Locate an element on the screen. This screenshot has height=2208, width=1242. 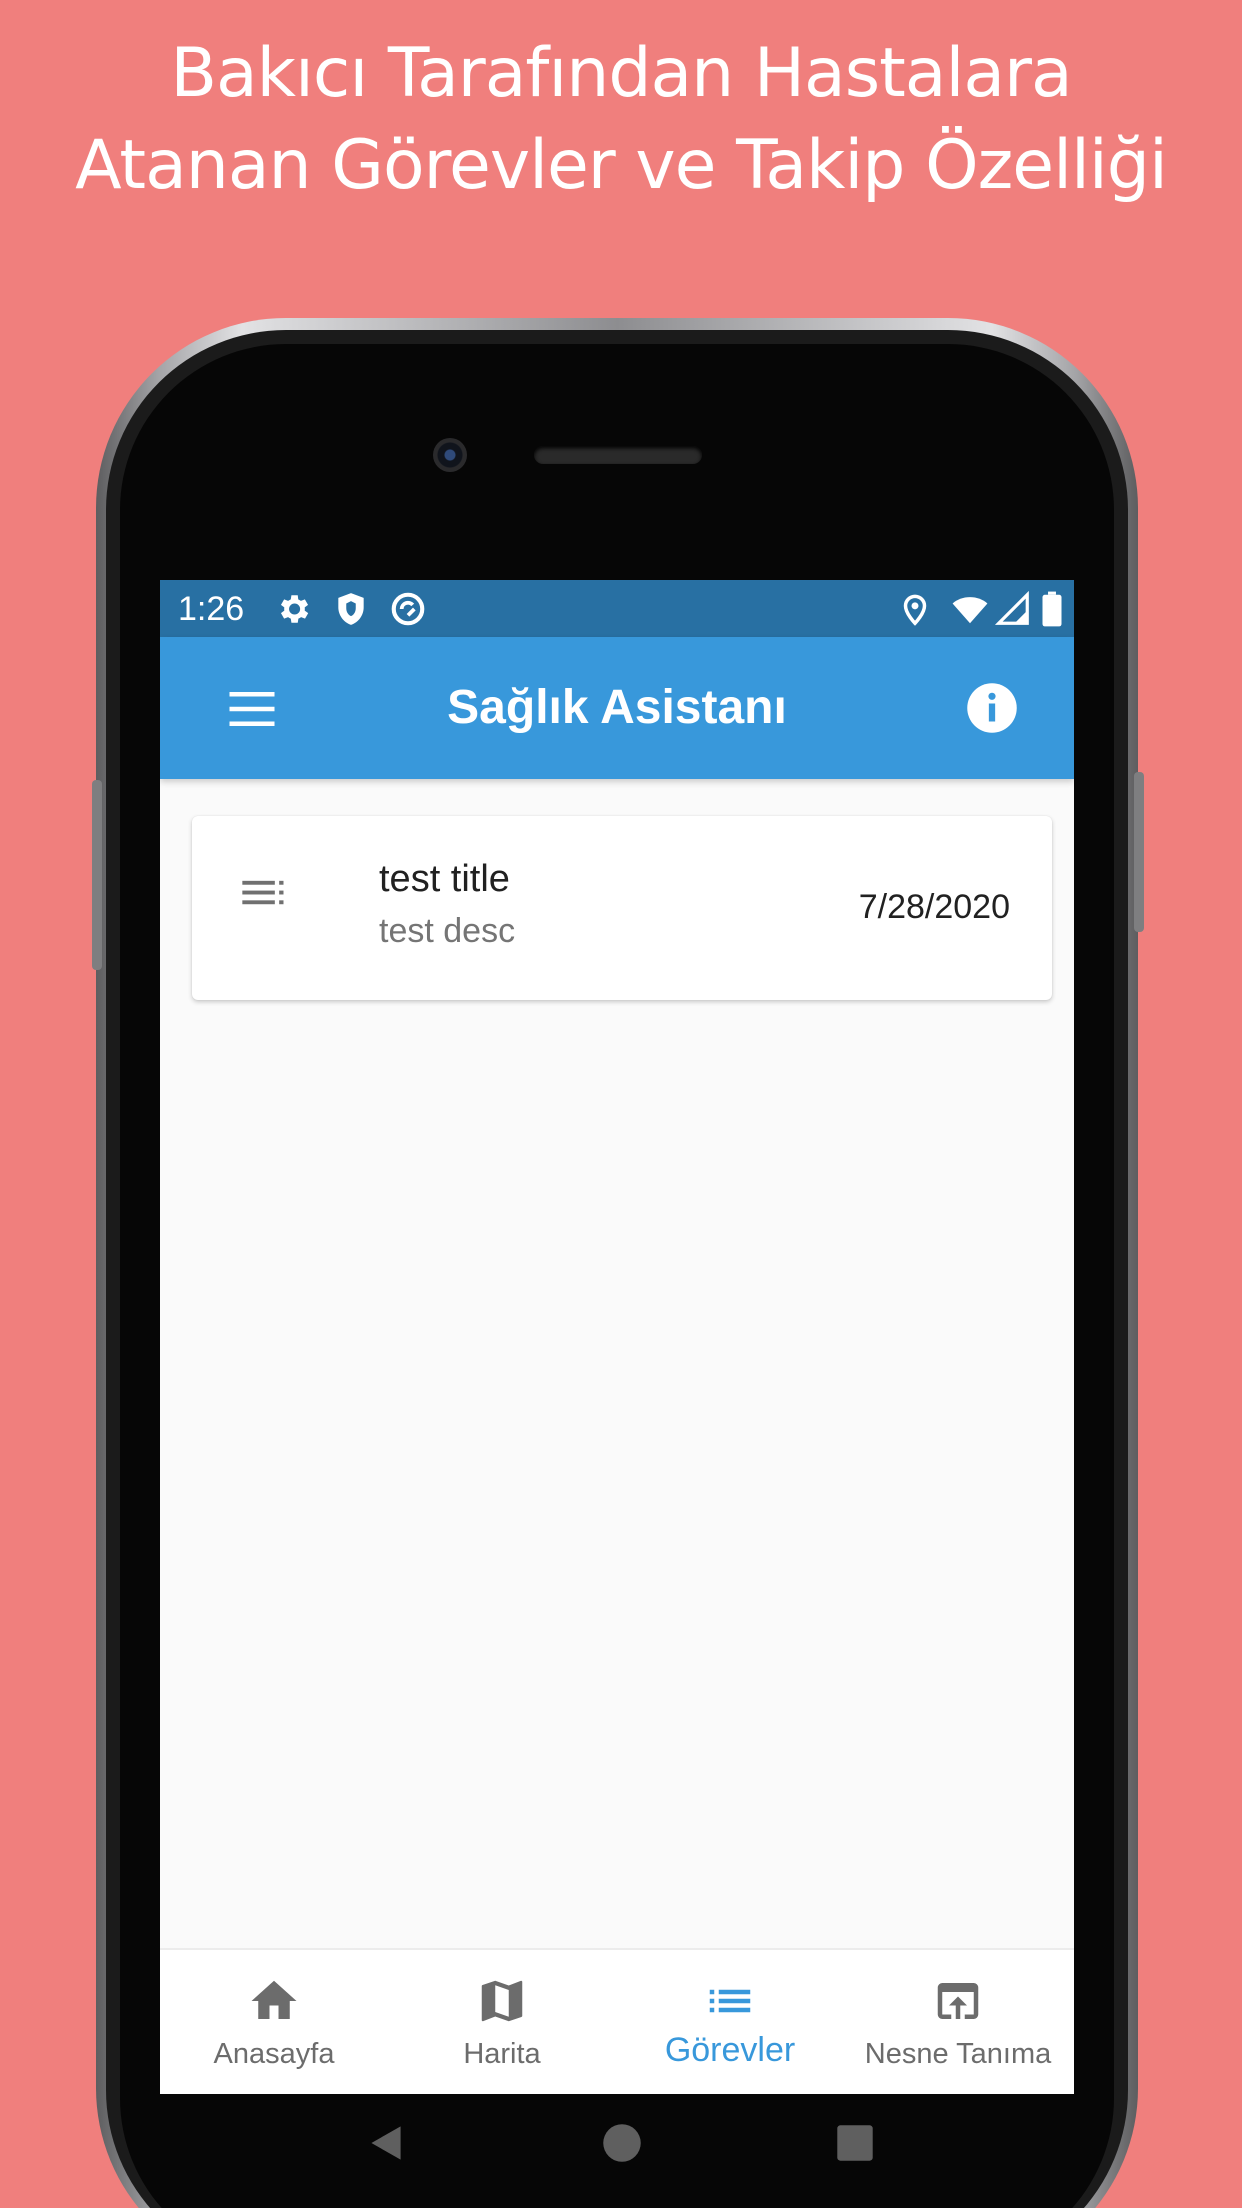
phone-side-button-right is located at coordinates (1139, 852).